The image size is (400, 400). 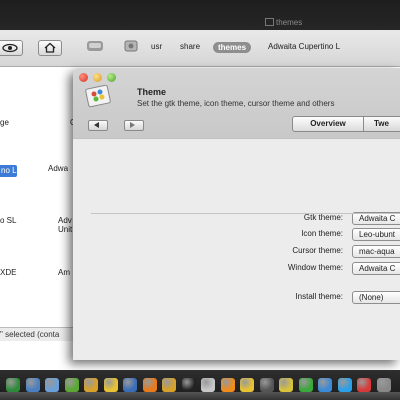 What do you see at coordinates (247, 385) in the screenshot?
I see `lock-icon` at bounding box center [247, 385].